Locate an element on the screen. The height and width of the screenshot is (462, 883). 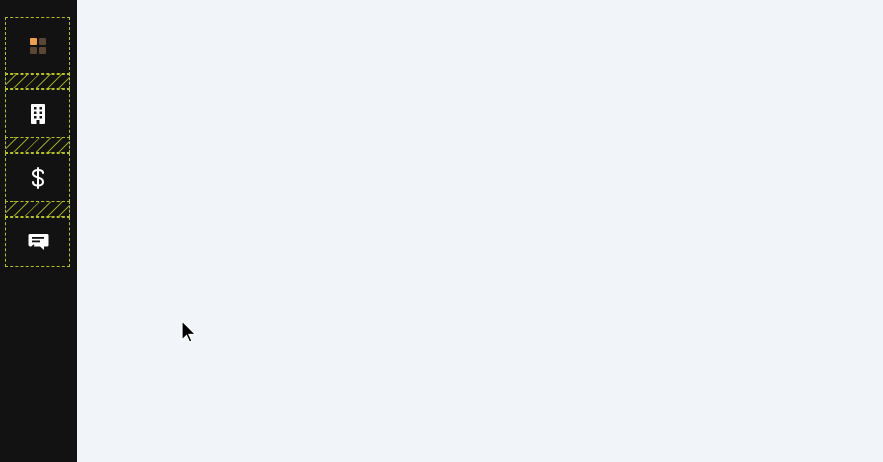
mouse-cursor-icon is located at coordinates (190, 334).